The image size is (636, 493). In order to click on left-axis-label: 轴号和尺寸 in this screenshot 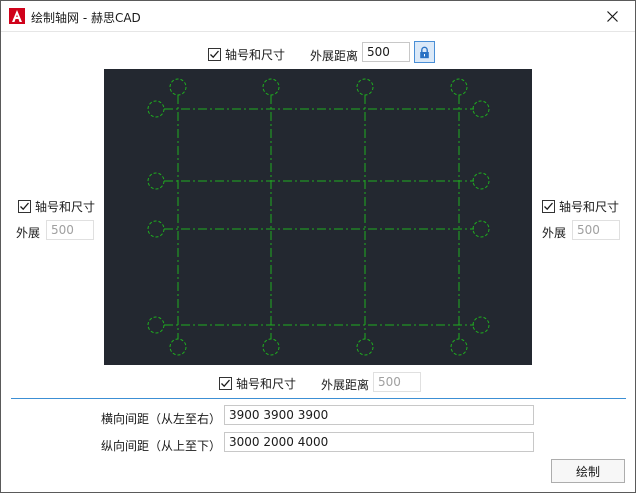, I will do `click(65, 207)`.